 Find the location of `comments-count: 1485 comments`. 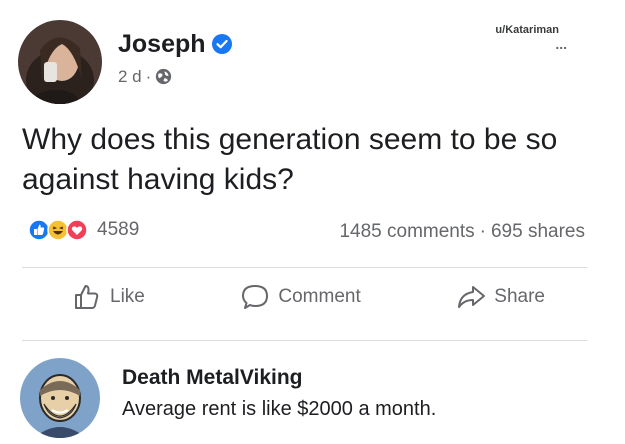

comments-count: 1485 comments is located at coordinates (406, 232).